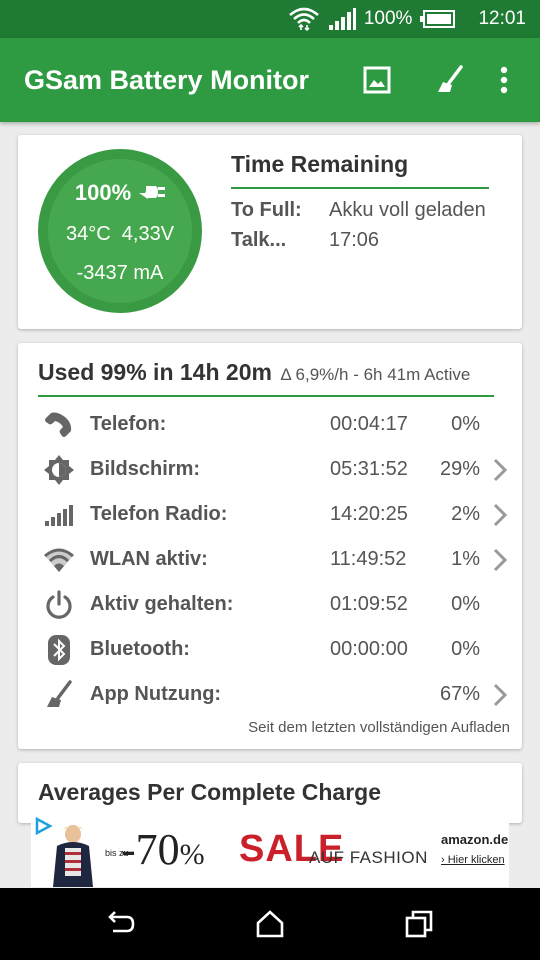  What do you see at coordinates (59, 470) in the screenshot?
I see `brightness-icon` at bounding box center [59, 470].